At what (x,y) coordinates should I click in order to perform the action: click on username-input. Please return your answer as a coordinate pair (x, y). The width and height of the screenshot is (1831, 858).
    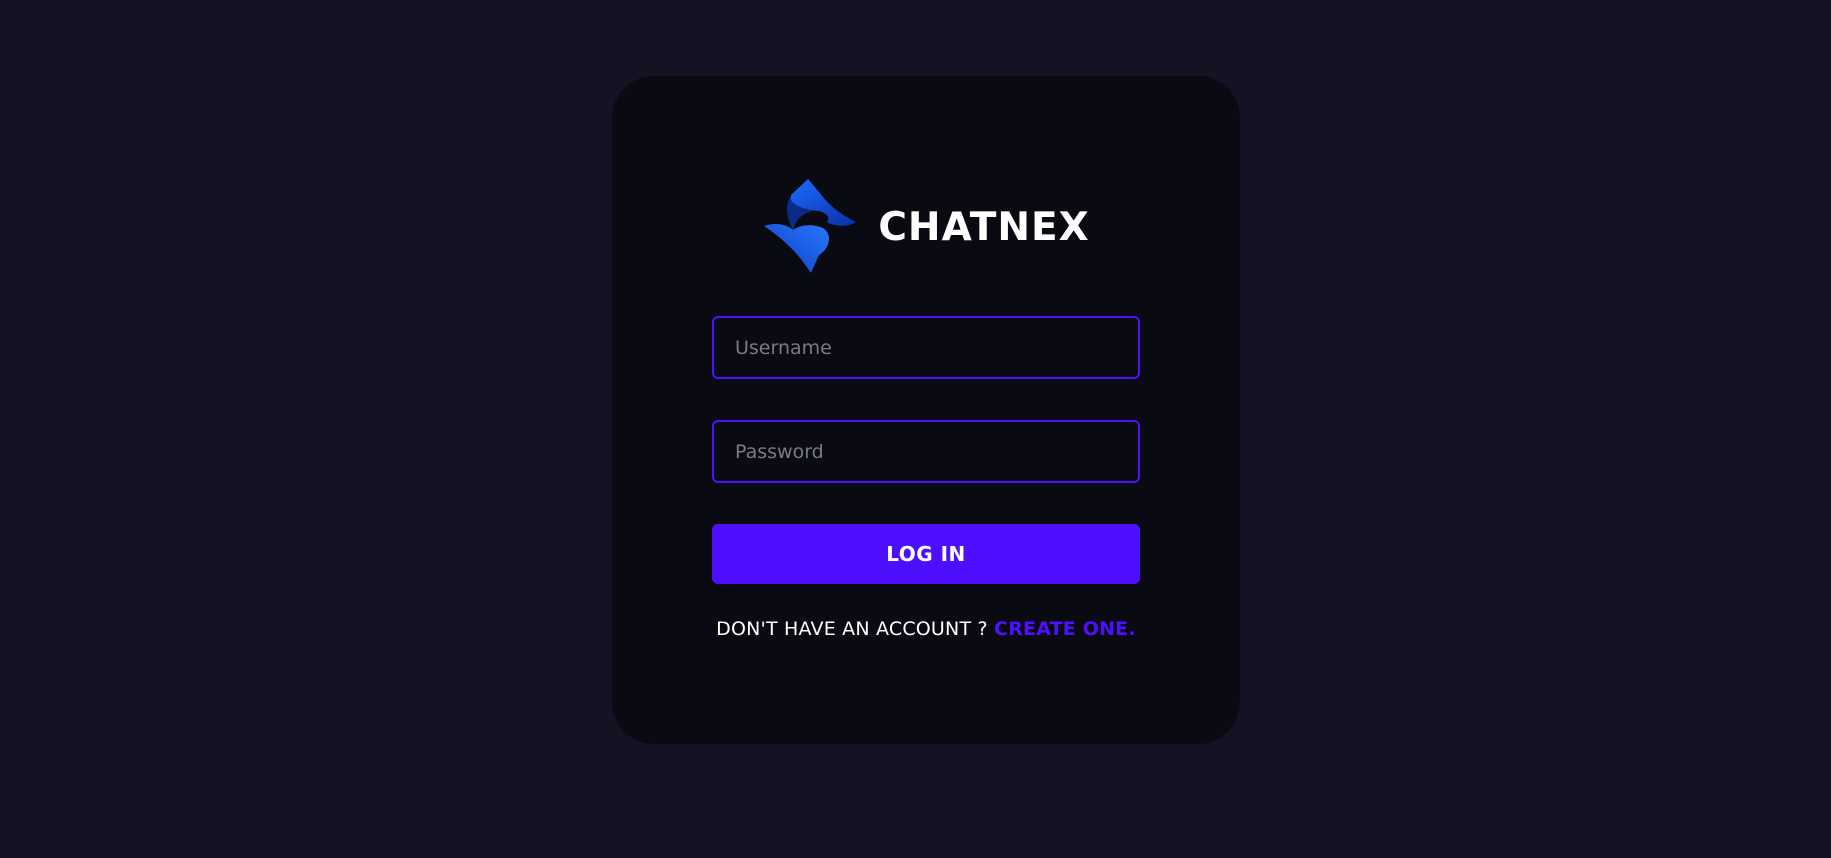
    Looking at the image, I should click on (926, 347).